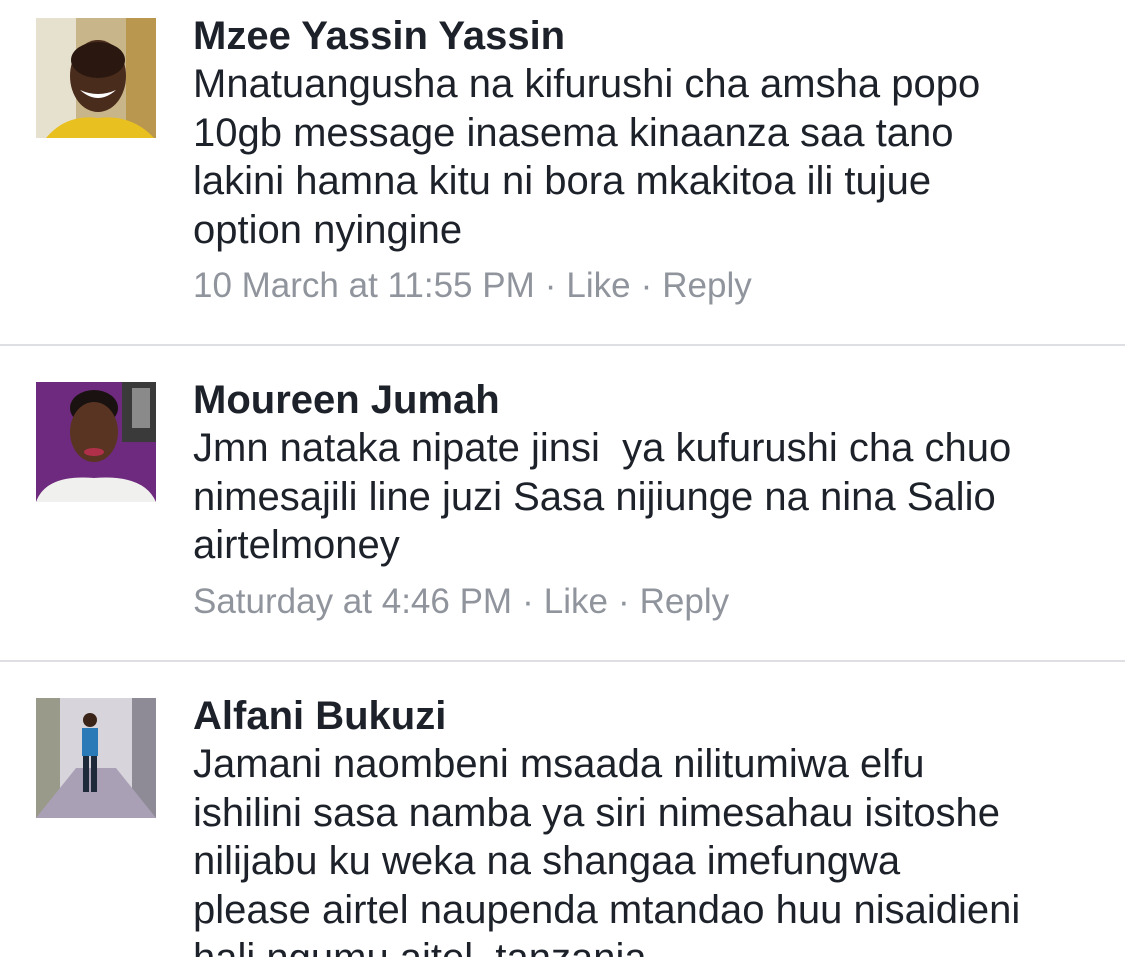 The image size is (1125, 957). I want to click on comment-line: nilijabu ku weka na shangaa imefungwa, so click(547, 861).